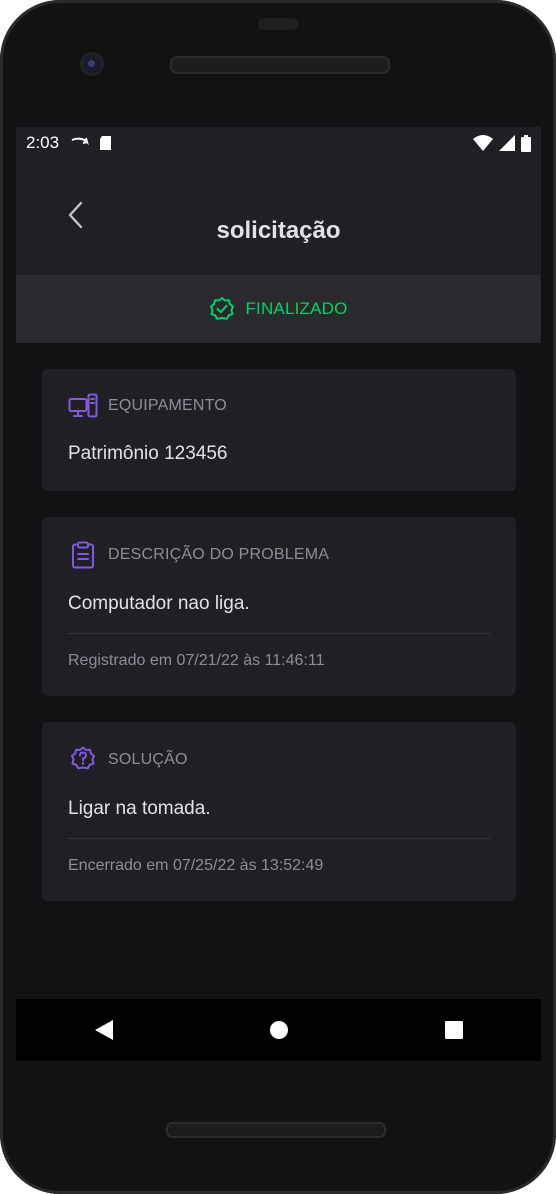 This screenshot has height=1194, width=556. What do you see at coordinates (279, 760) in the screenshot?
I see `card-header: SOLUÇÃO` at bounding box center [279, 760].